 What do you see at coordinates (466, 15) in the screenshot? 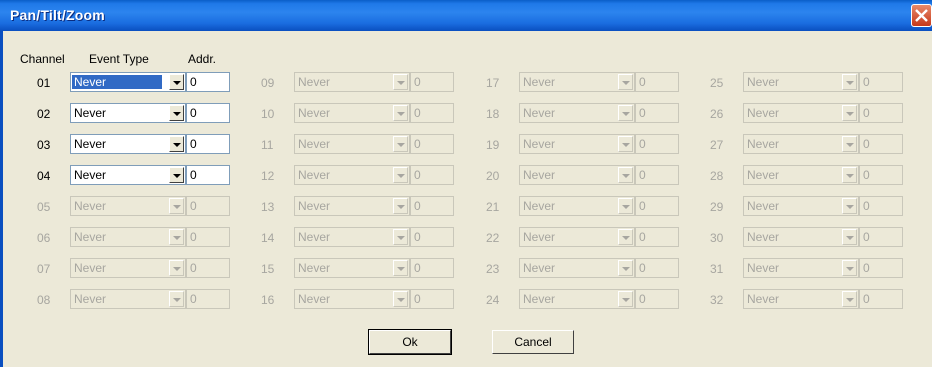
I see `title-bar: Pan/Tilt/Zoom` at bounding box center [466, 15].